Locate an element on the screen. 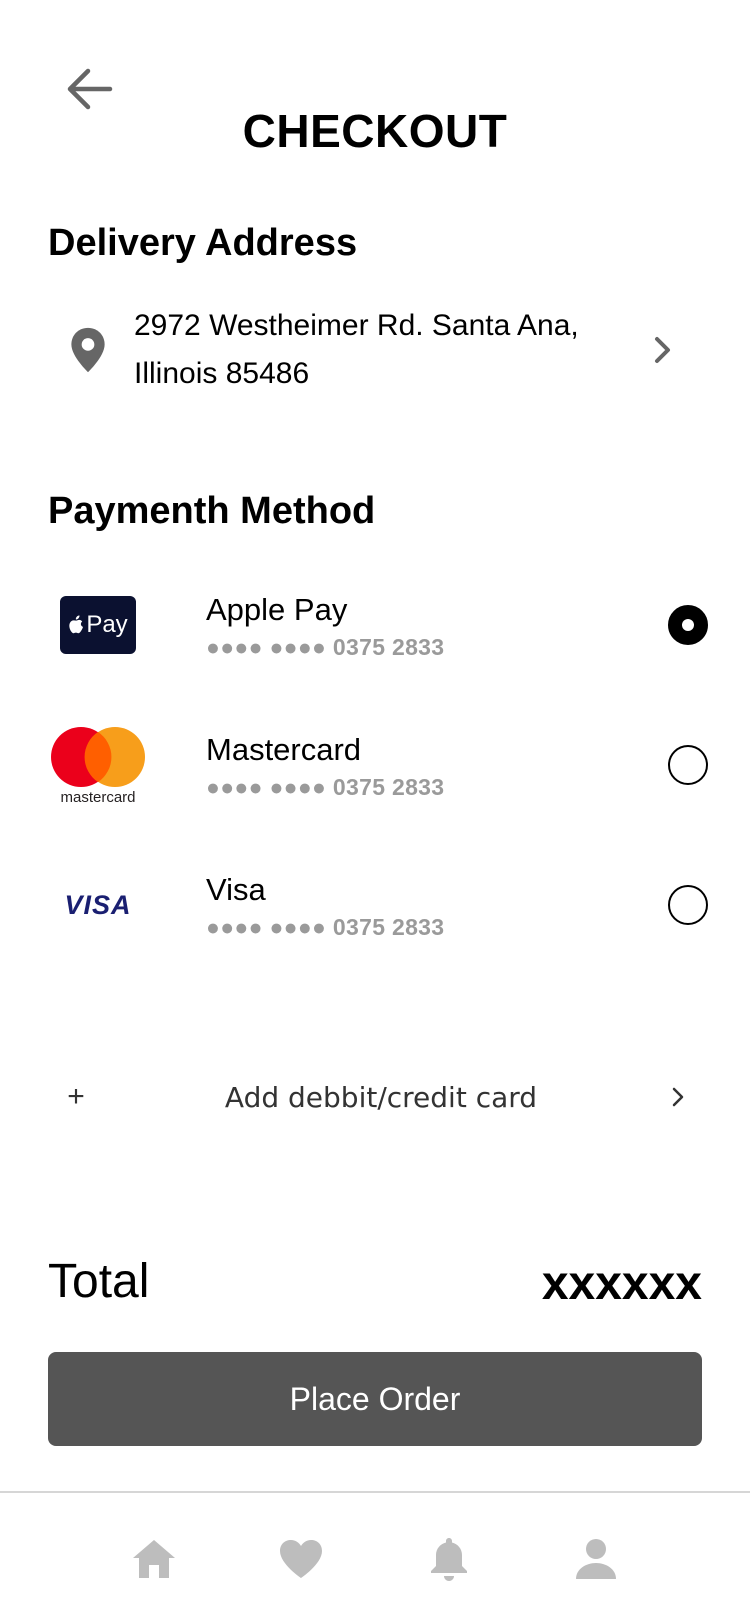  address-line2: Illinois 85486 is located at coordinates (222, 373).